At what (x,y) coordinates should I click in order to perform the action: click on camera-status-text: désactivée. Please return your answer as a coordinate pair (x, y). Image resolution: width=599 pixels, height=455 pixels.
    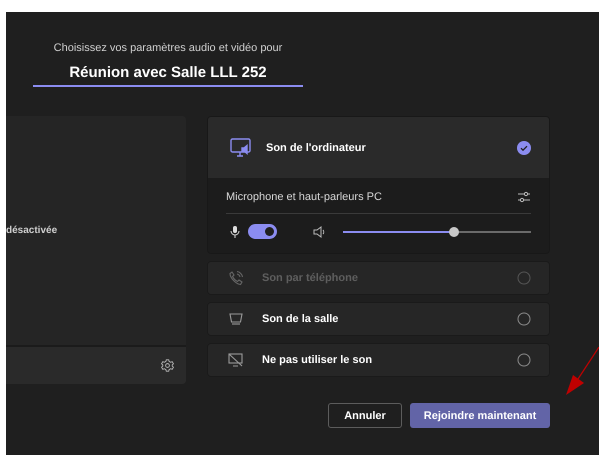
    Looking at the image, I should click on (32, 230).